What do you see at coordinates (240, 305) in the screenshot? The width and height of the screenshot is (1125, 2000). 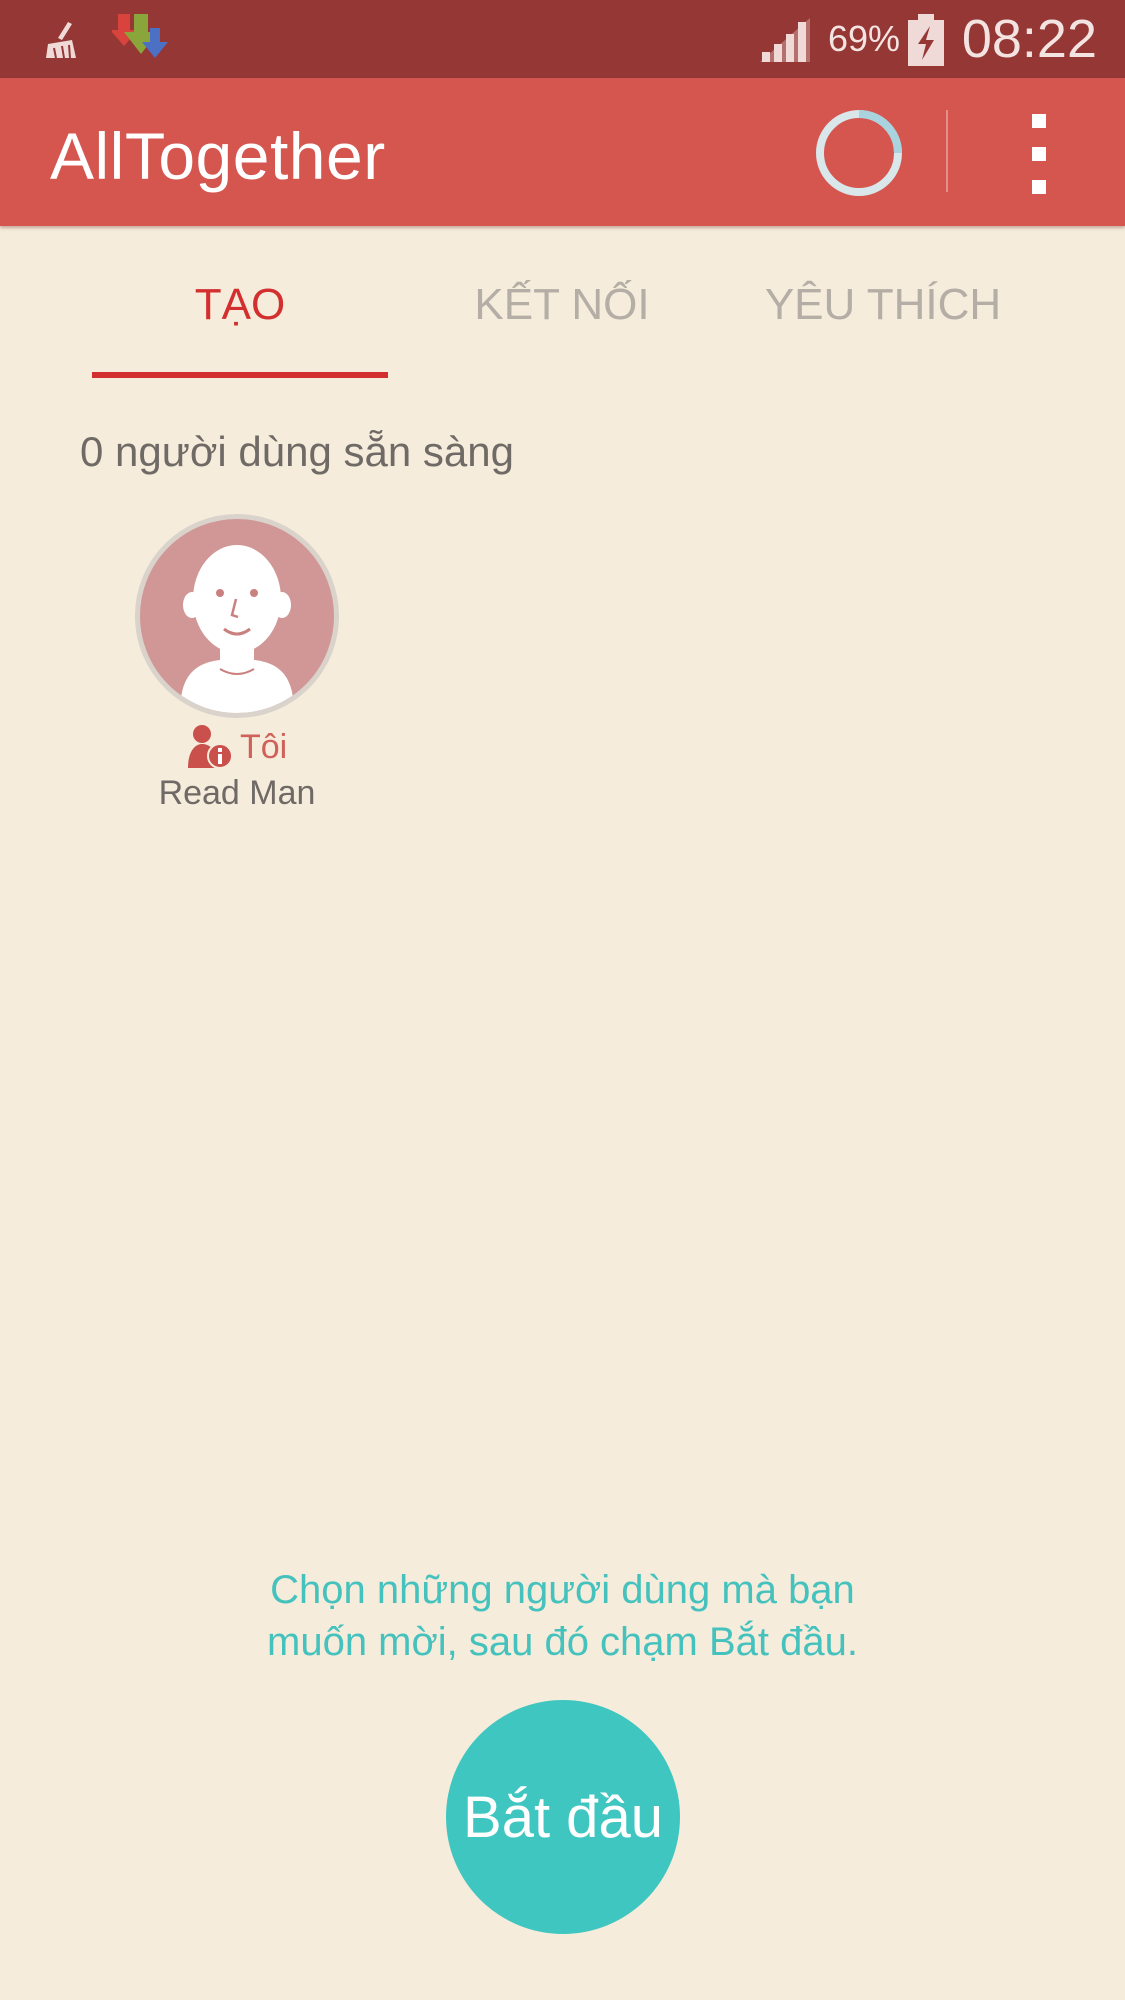 I see `tab-create: TẠO` at bounding box center [240, 305].